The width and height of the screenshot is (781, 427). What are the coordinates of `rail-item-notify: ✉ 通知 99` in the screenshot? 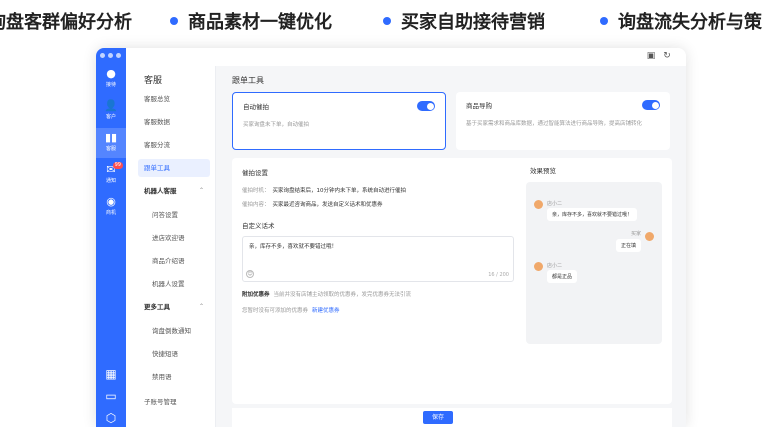 It's located at (111, 175).